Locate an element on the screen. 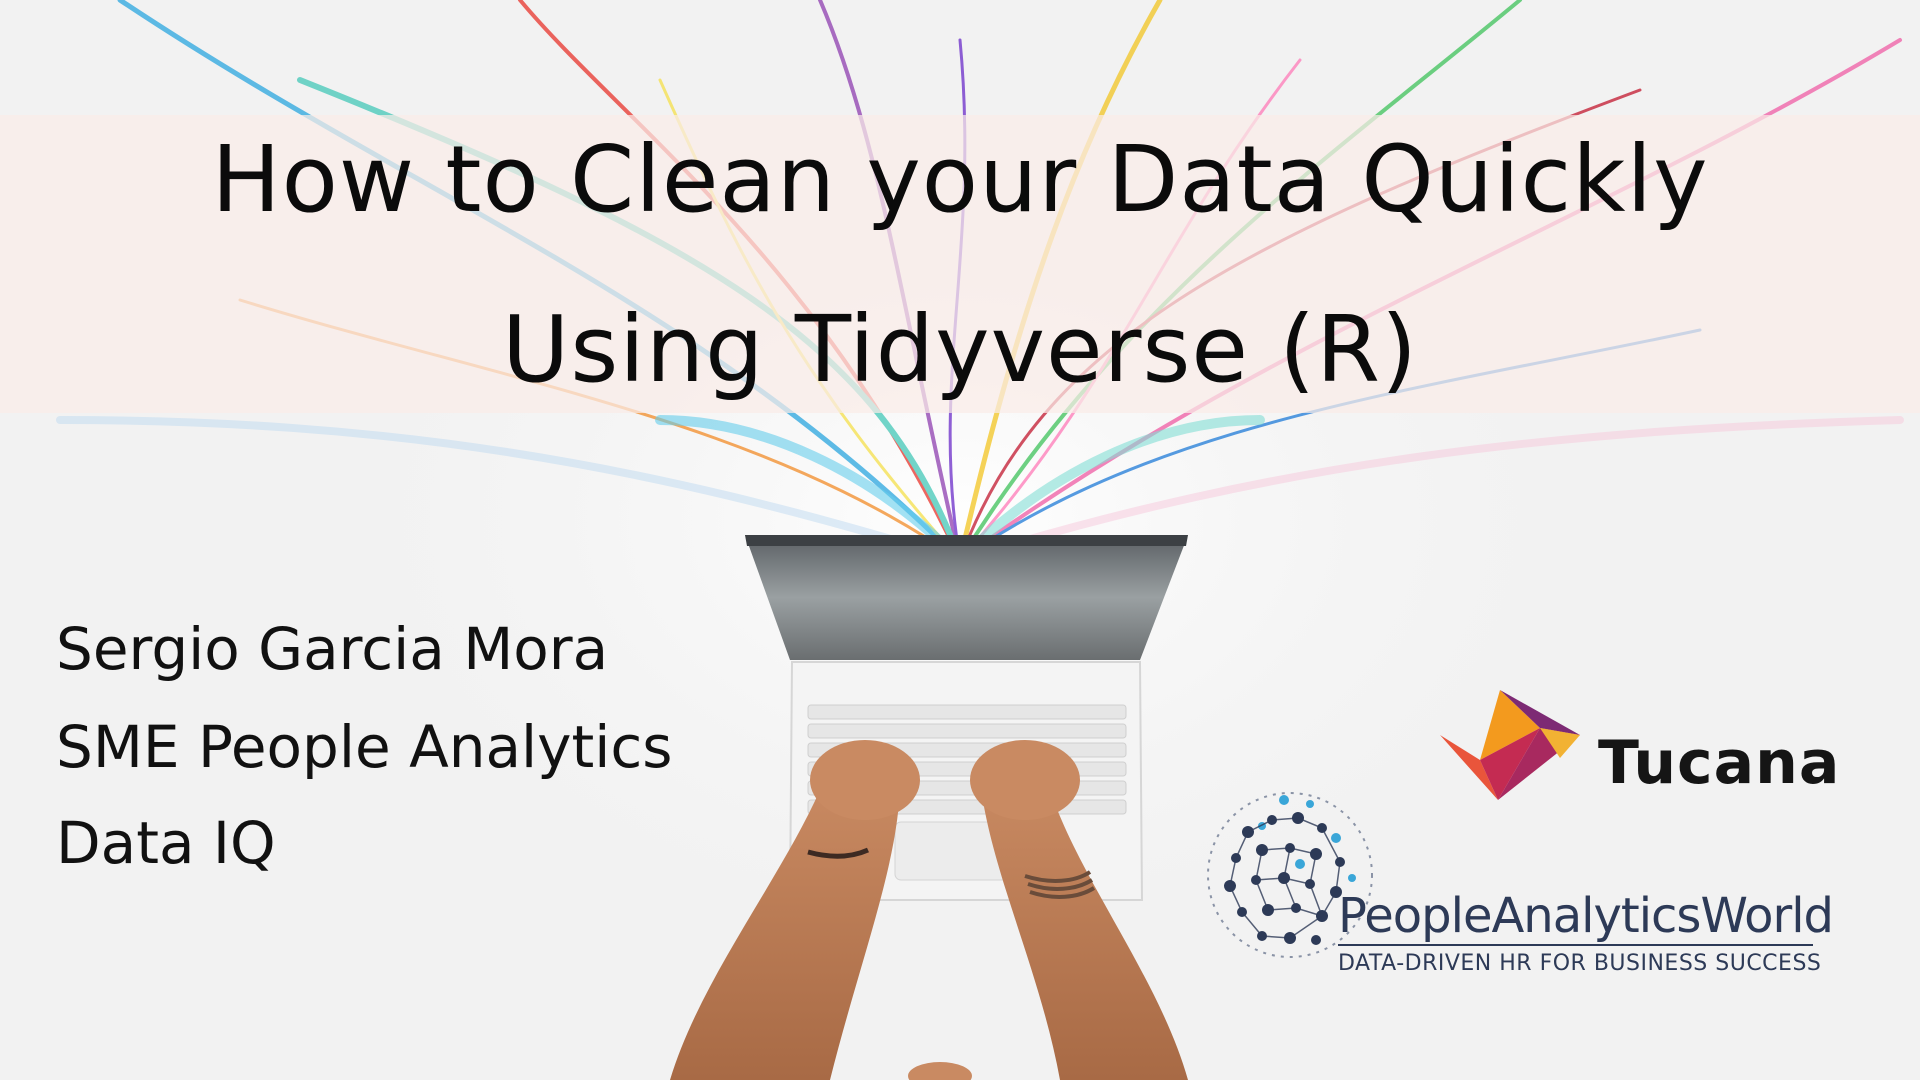  people-analytics-world-divider is located at coordinates (1575, 945).